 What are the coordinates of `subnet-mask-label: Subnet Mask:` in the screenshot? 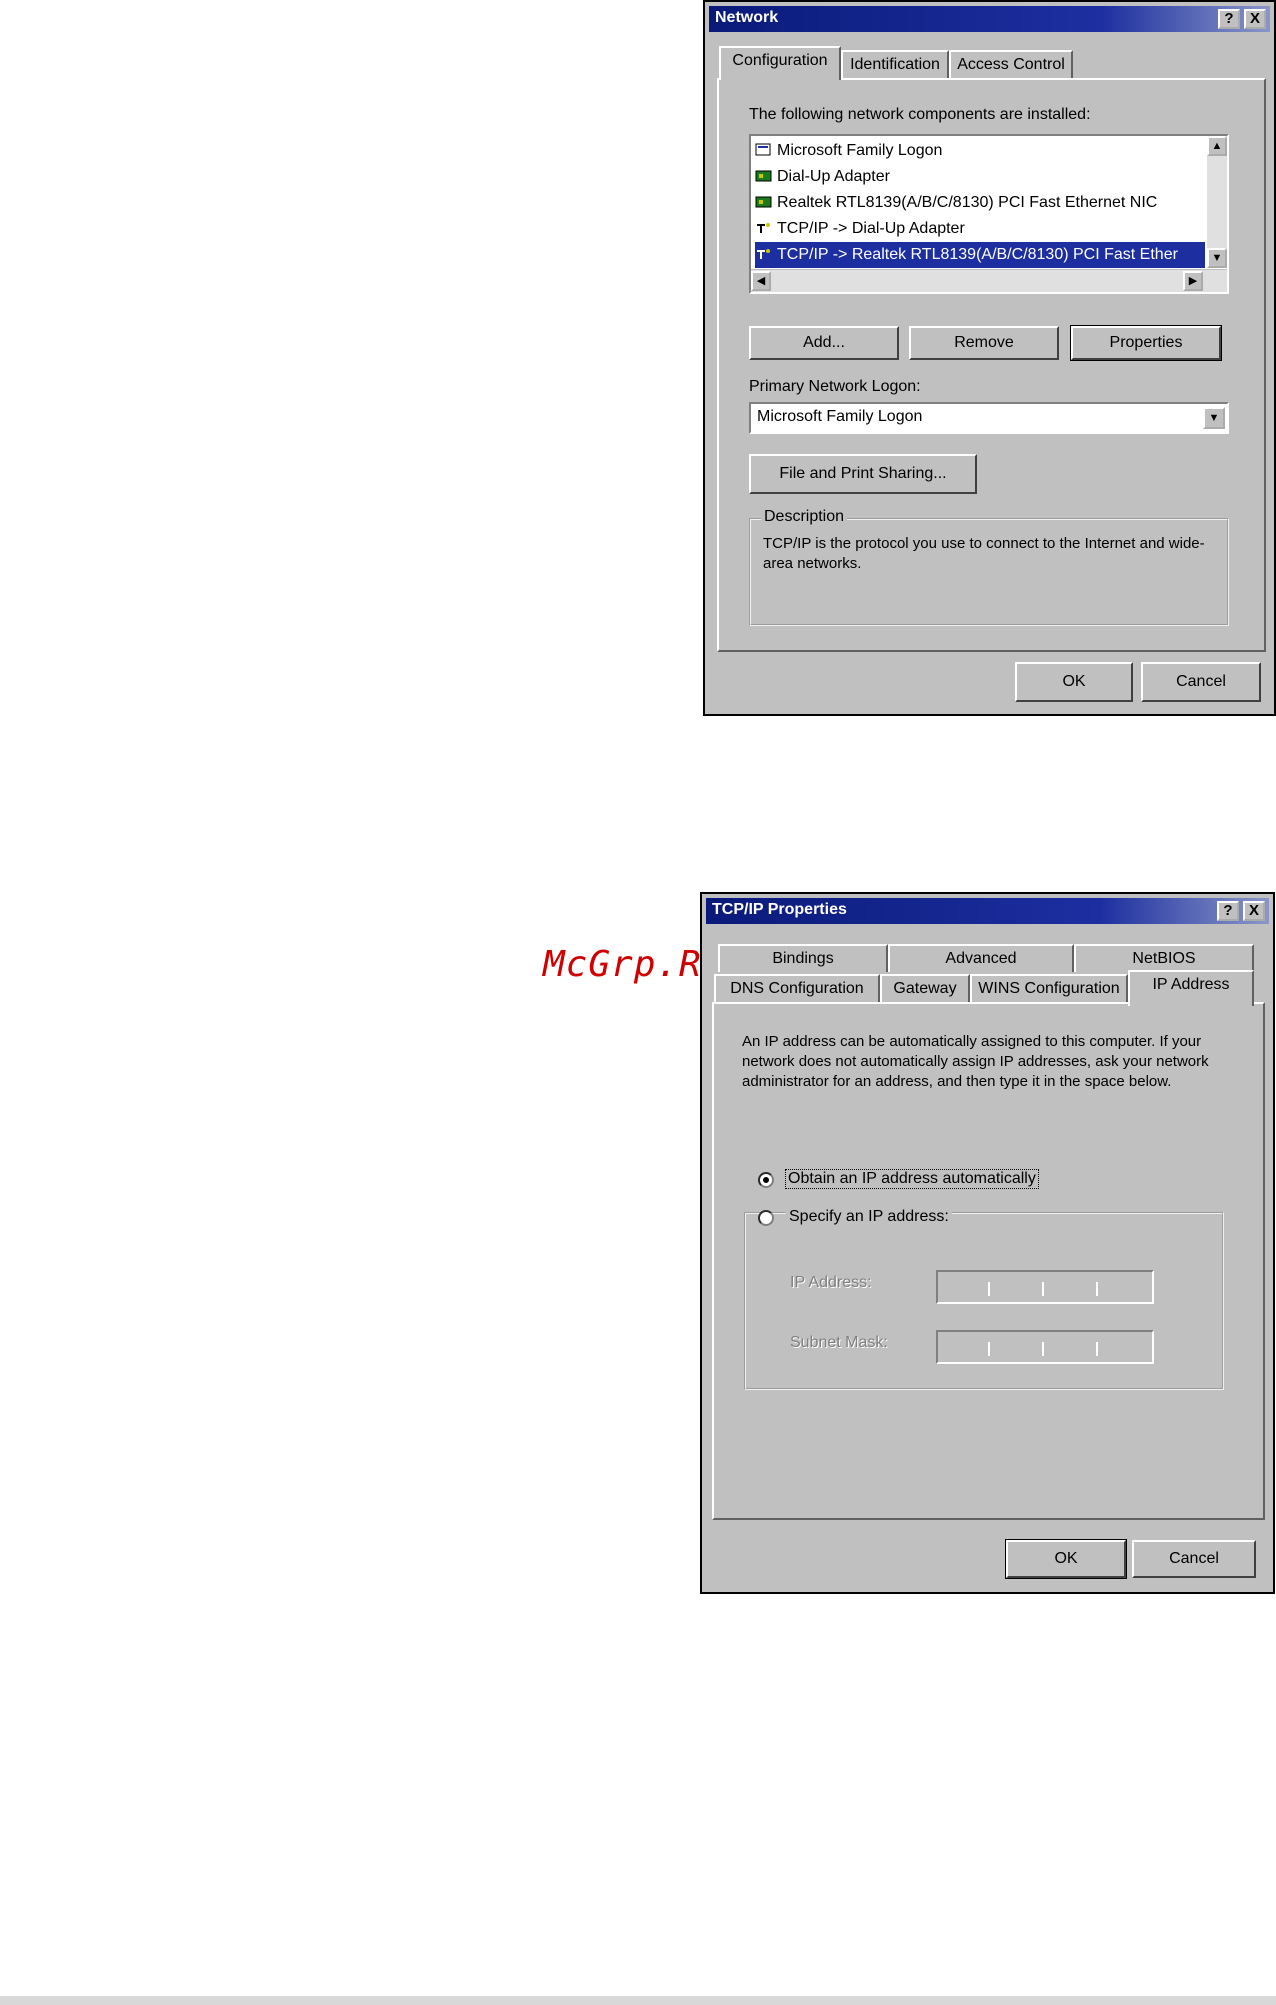 It's located at (839, 1342).